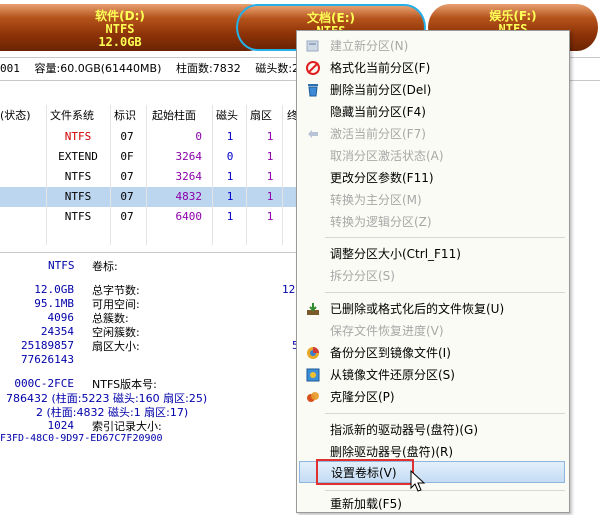  I want to click on menu-item-to-logical: 转换为逻辑分区(Z), so click(432, 222).